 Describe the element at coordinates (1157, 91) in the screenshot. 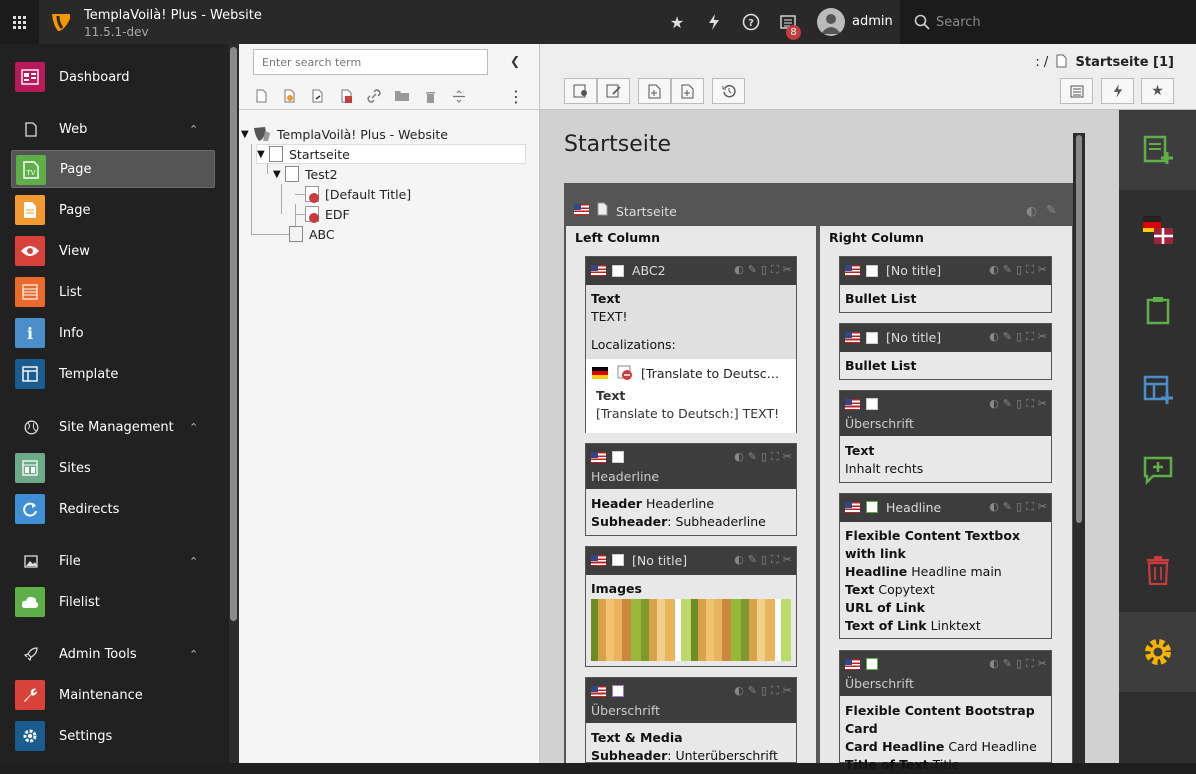

I see `bookmark-button: ★` at that location.